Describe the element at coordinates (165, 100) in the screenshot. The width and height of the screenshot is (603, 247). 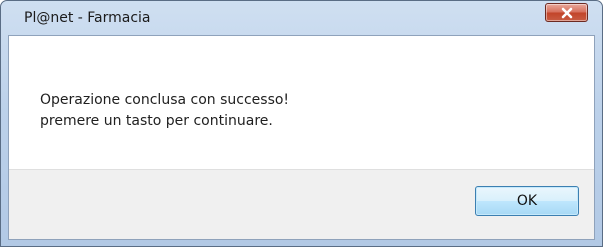
I see `message-line-1: Operazione conclusa con successo!` at that location.